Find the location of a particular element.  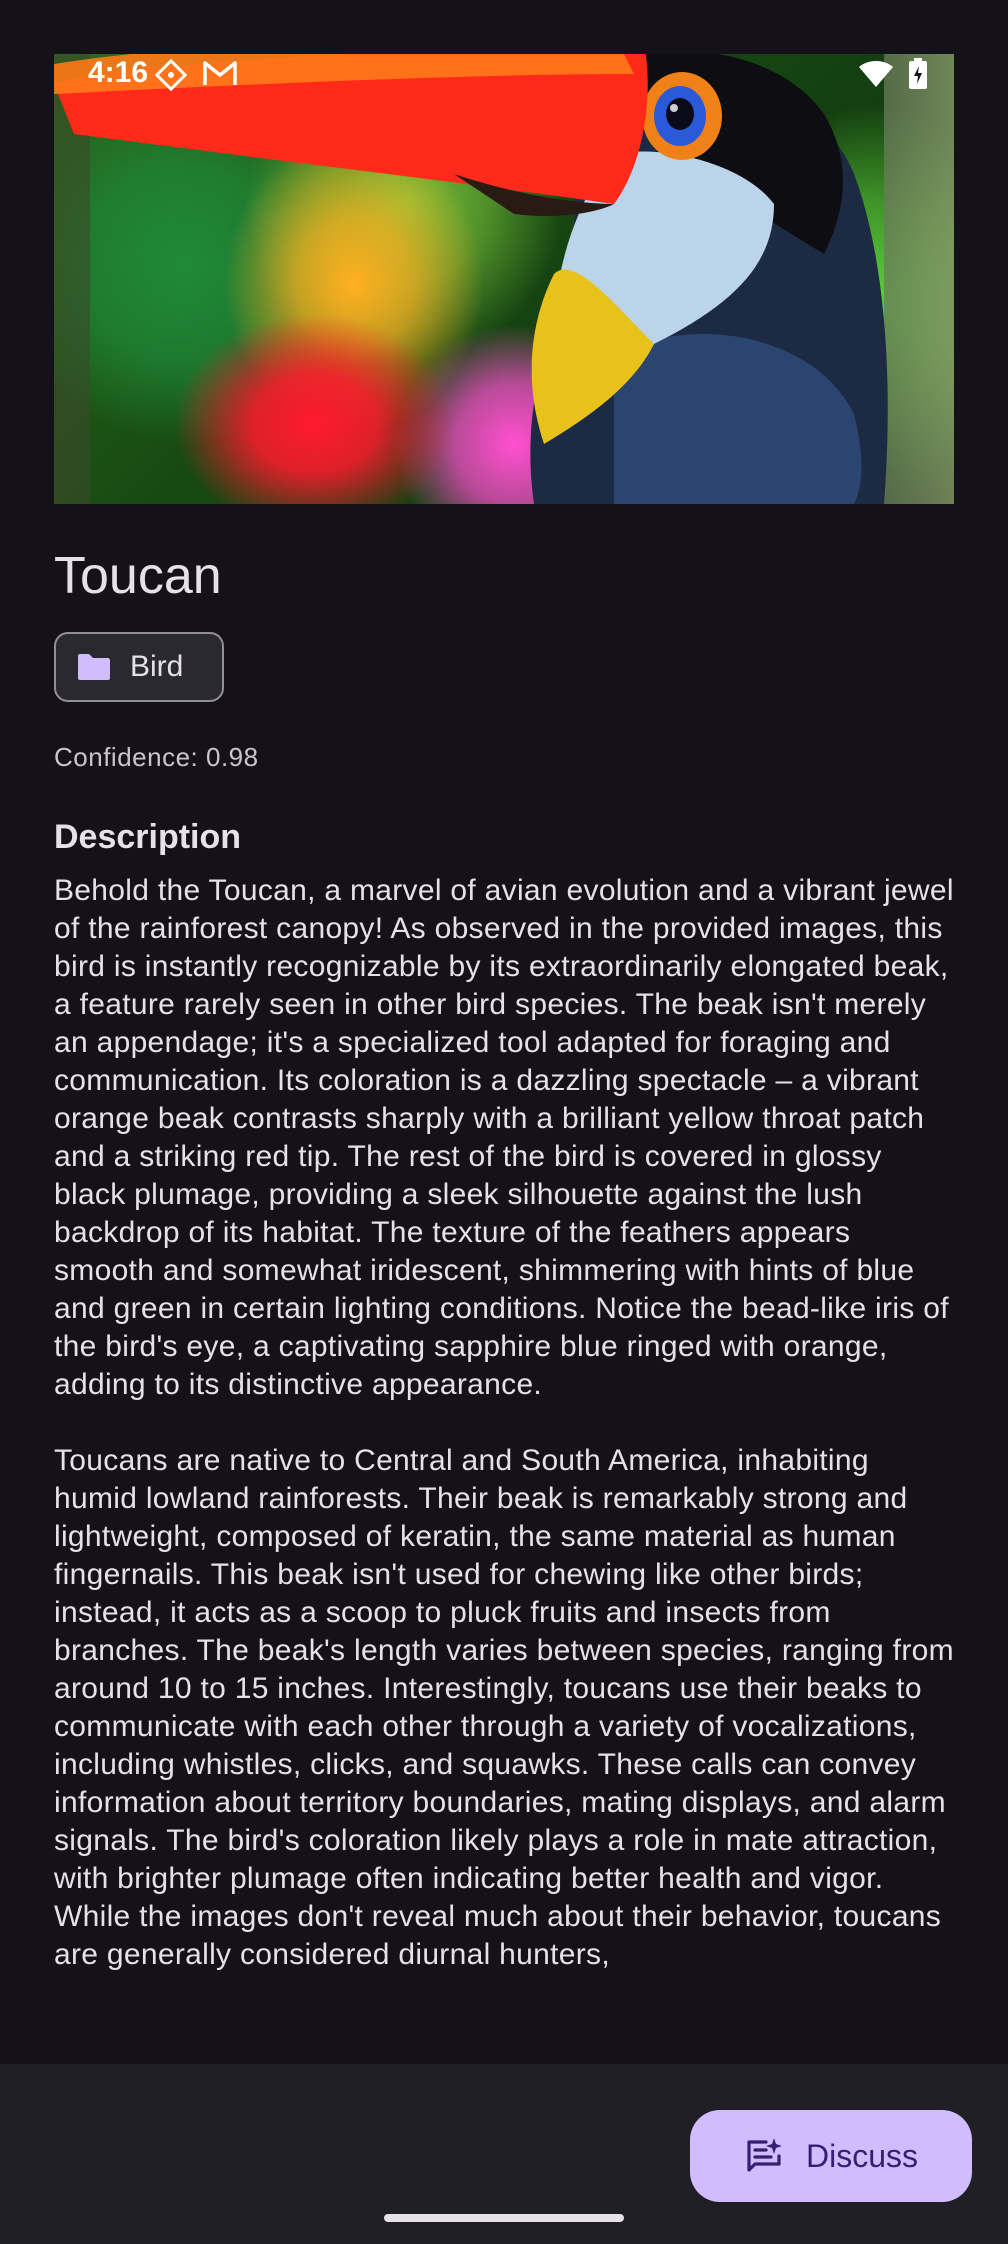

wifi-icon is located at coordinates (876, 74).